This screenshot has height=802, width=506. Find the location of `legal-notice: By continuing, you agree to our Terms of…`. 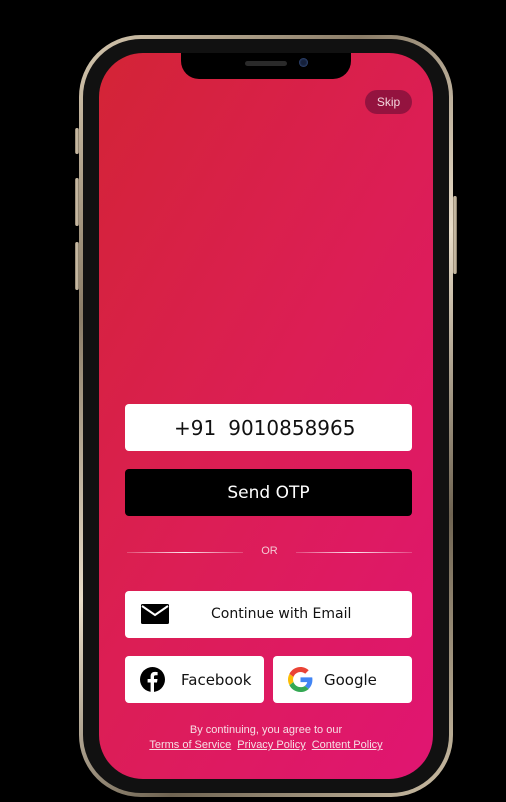

legal-notice: By continuing, you agree to our Terms of… is located at coordinates (266, 738).